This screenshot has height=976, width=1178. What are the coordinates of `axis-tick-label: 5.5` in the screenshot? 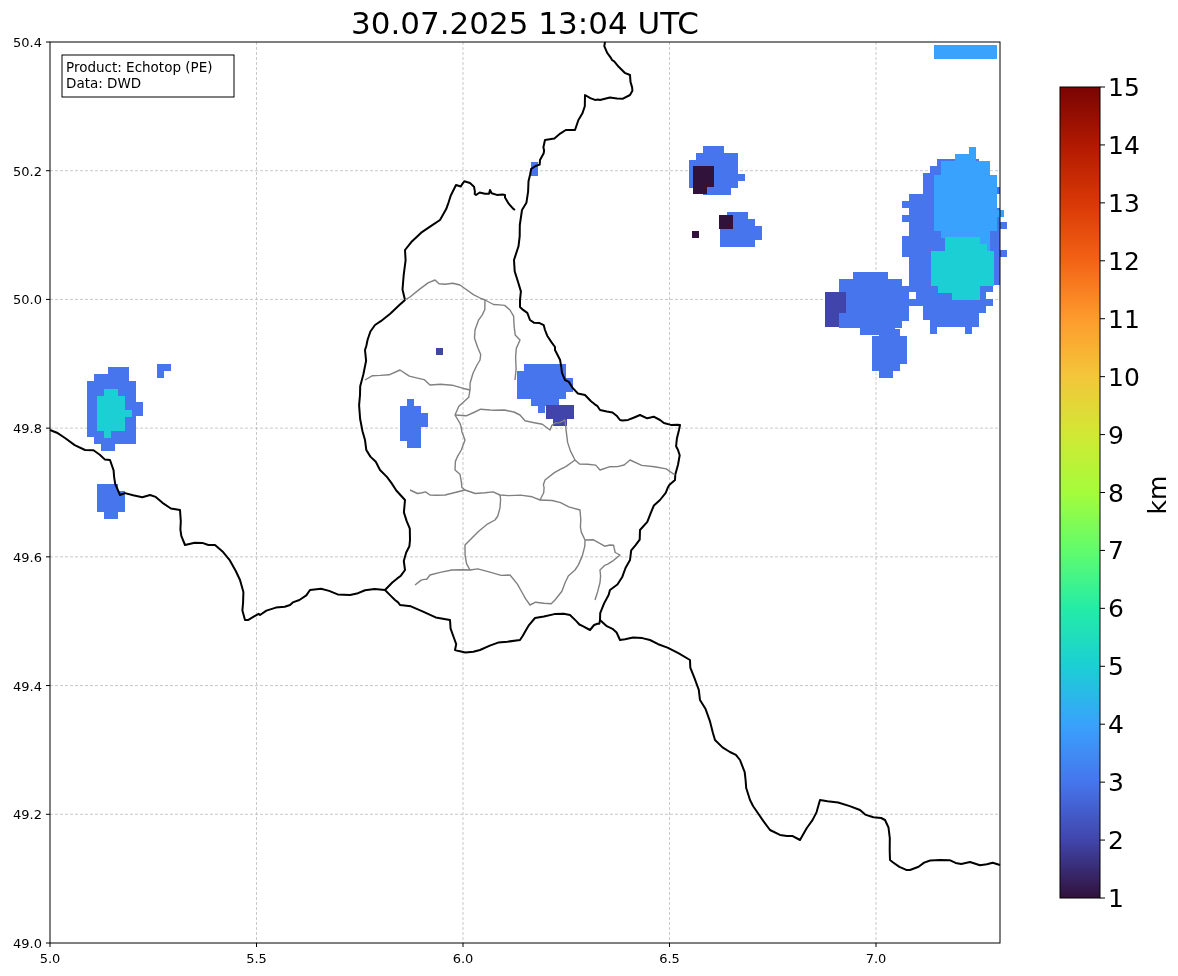 It's located at (256, 958).